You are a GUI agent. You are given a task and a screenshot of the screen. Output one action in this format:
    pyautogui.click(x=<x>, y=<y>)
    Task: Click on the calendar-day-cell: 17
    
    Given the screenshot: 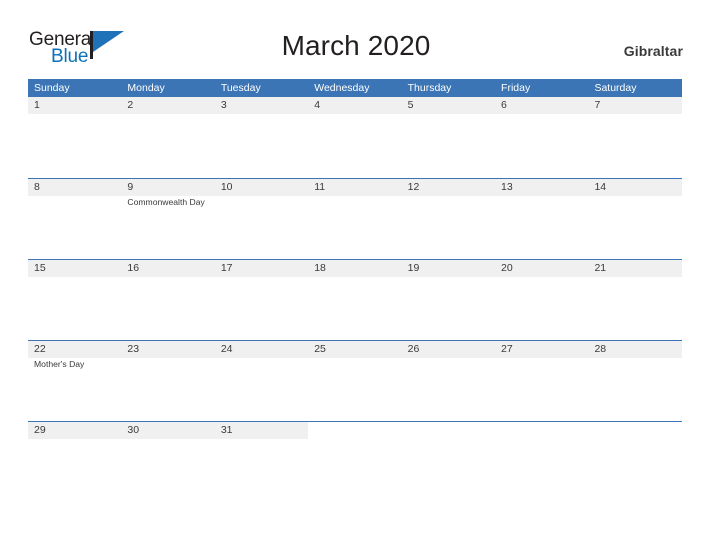 What is the action you would take?
    pyautogui.click(x=261, y=300)
    